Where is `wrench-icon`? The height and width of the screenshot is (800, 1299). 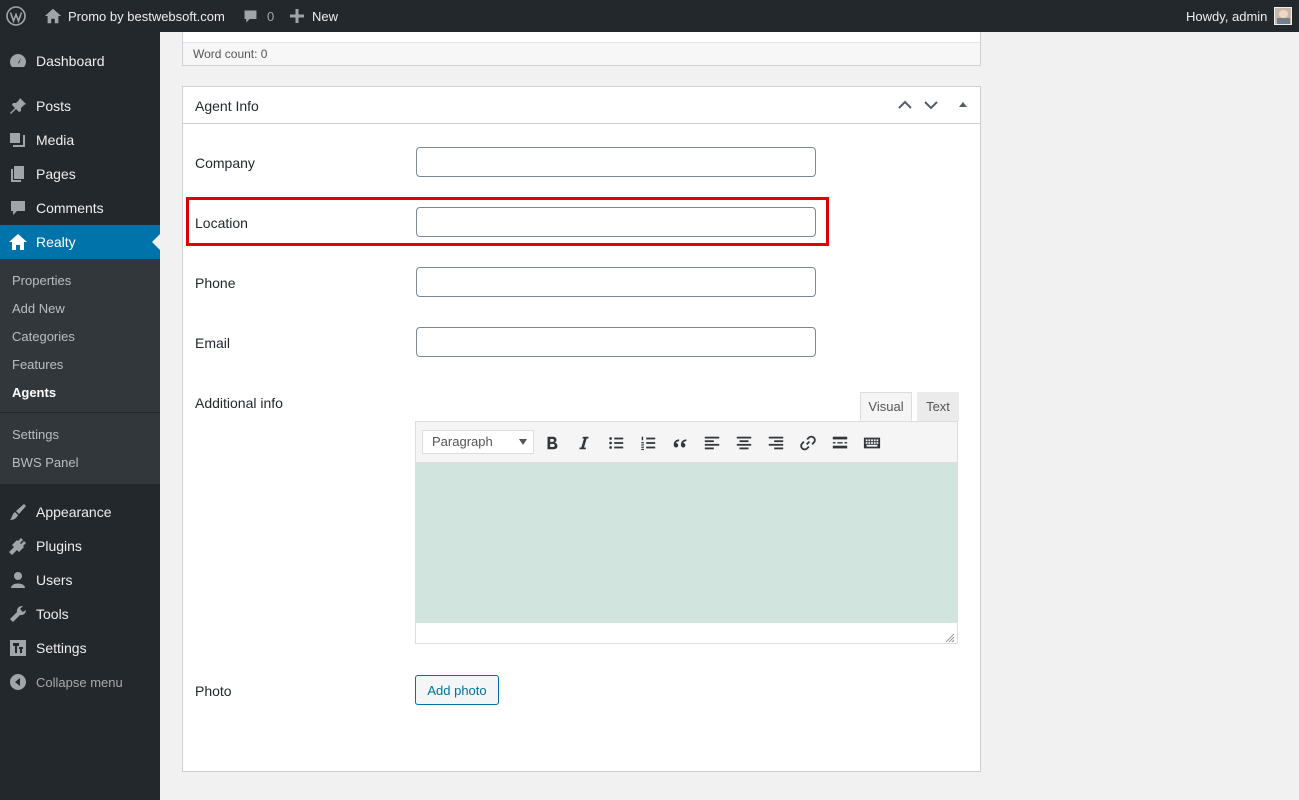
wrench-icon is located at coordinates (18, 614).